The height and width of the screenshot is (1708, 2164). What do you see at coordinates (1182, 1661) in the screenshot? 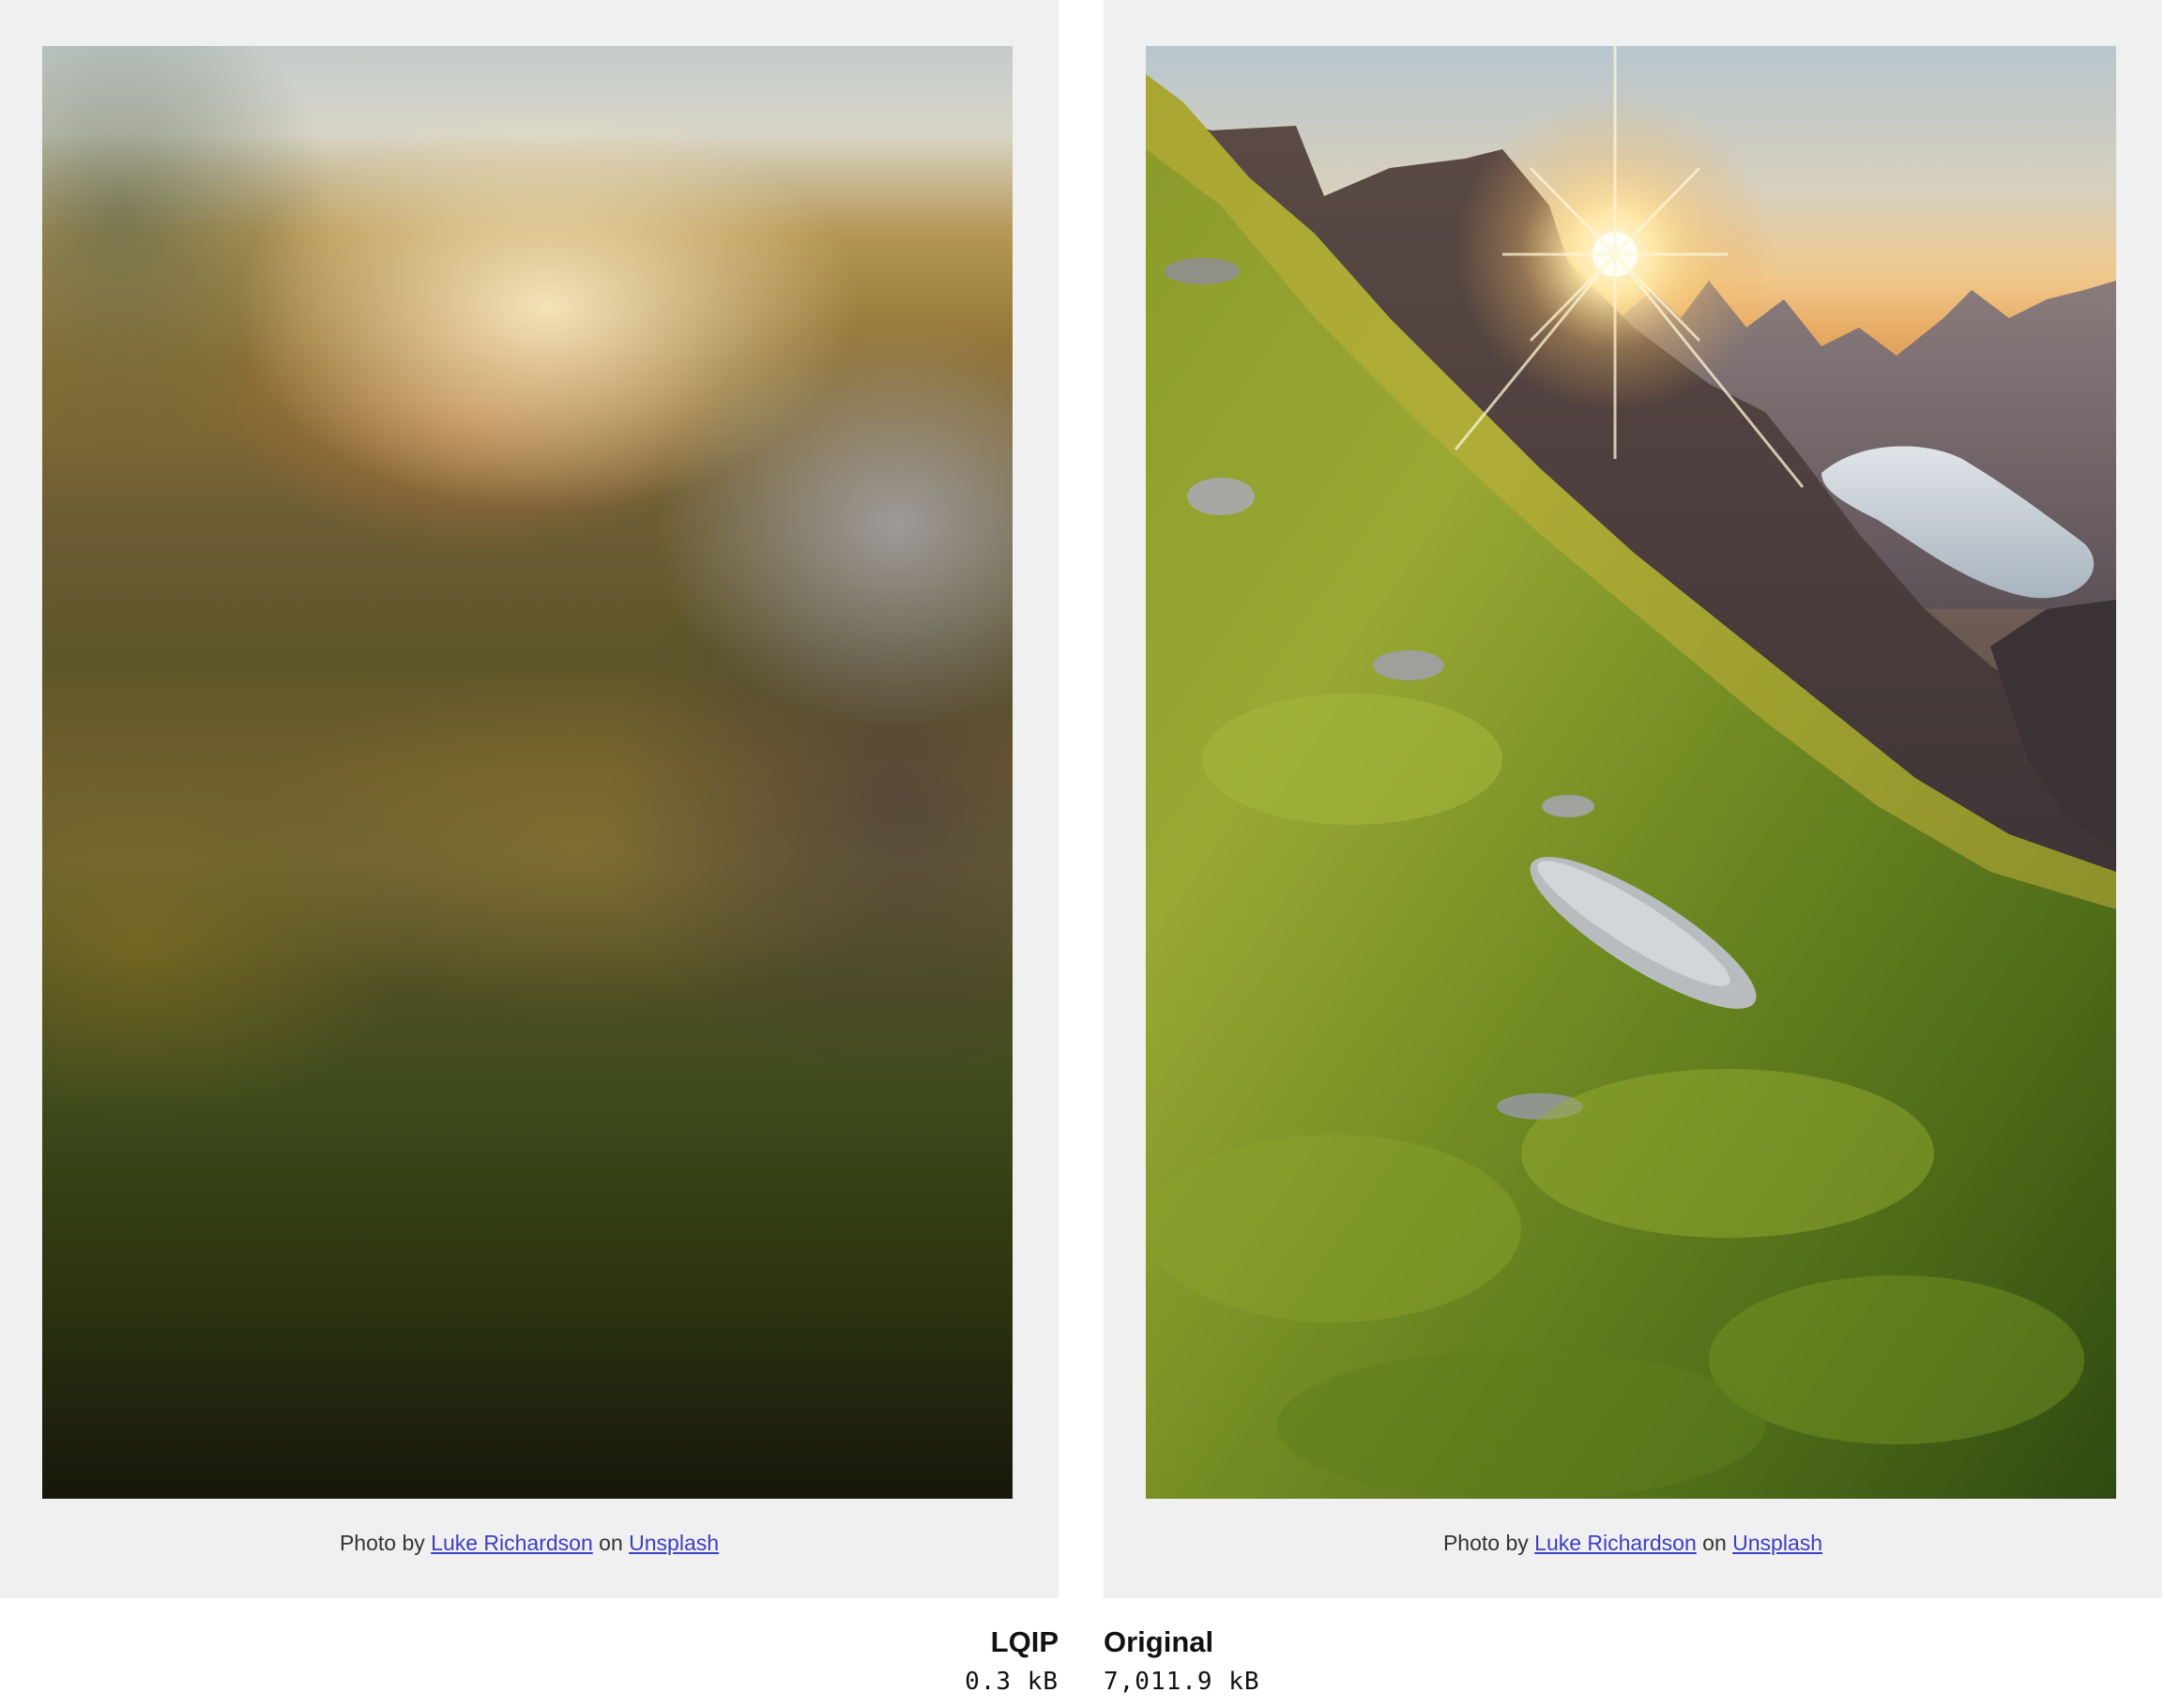
I see `original-label: Original 7,011.9 kB` at bounding box center [1182, 1661].